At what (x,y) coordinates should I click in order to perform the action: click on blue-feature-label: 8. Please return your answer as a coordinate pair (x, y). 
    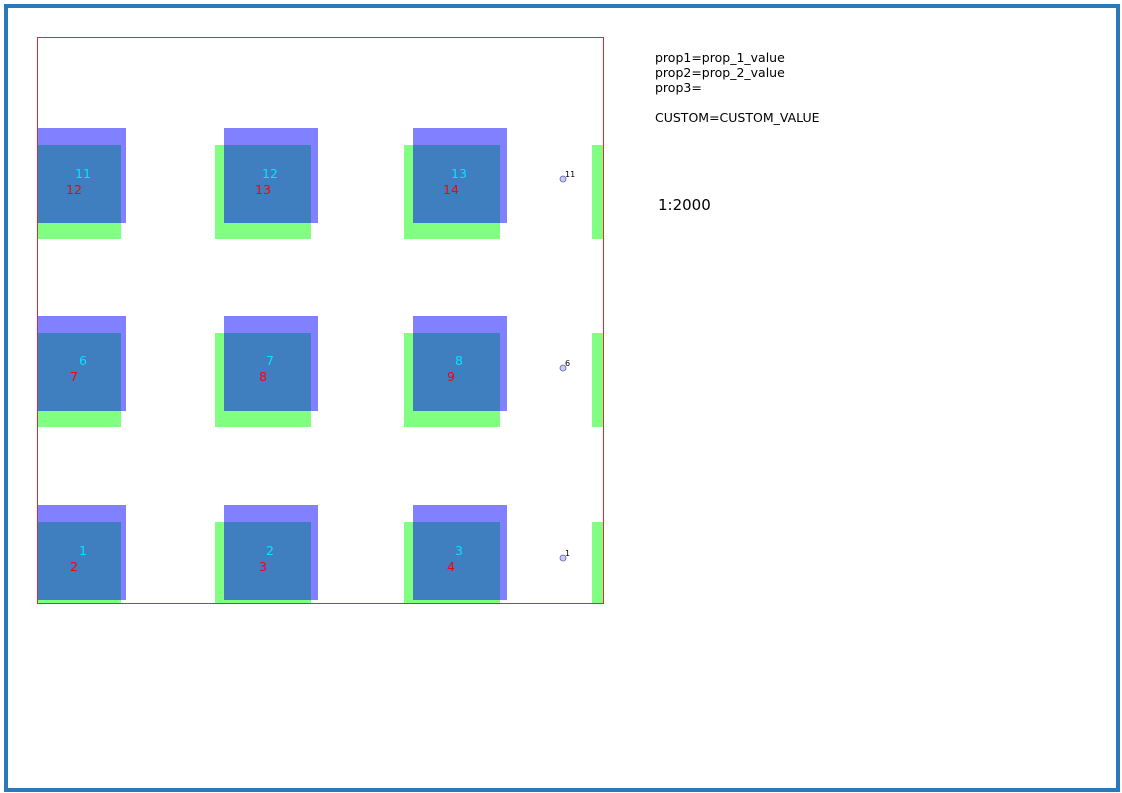
    Looking at the image, I should click on (459, 360).